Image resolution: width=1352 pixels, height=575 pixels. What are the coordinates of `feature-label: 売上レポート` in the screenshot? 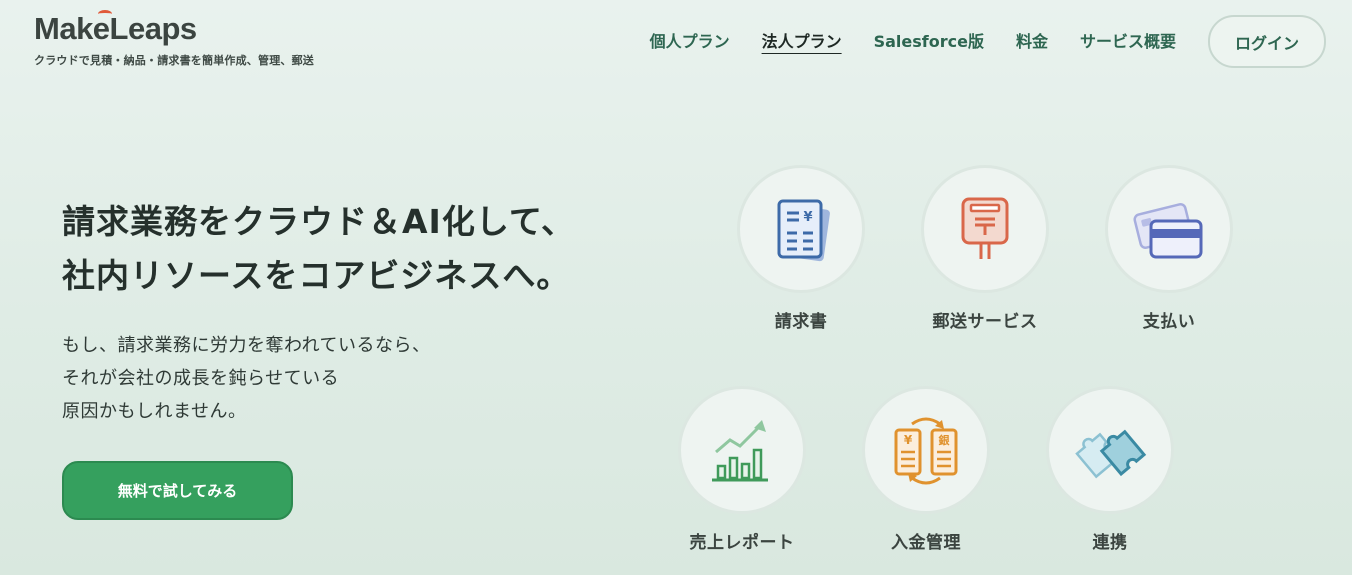 It's located at (742, 543).